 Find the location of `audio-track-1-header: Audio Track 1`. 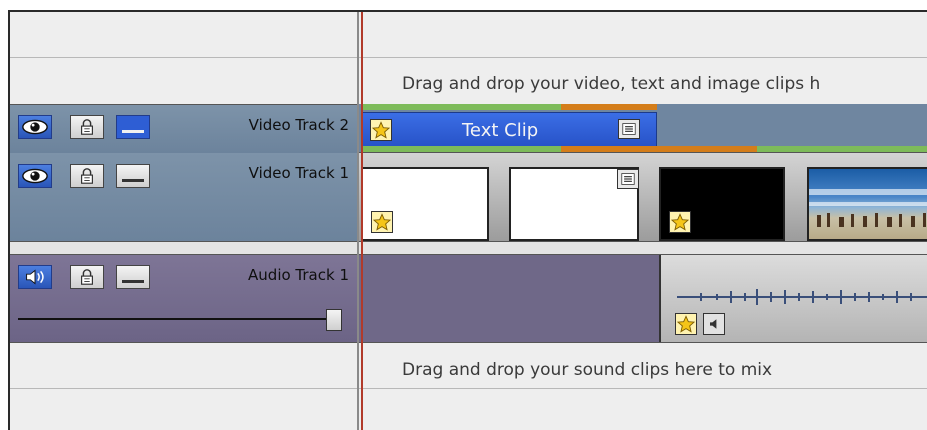

audio-track-1-header: Audio Track 1 is located at coordinates (183, 299).